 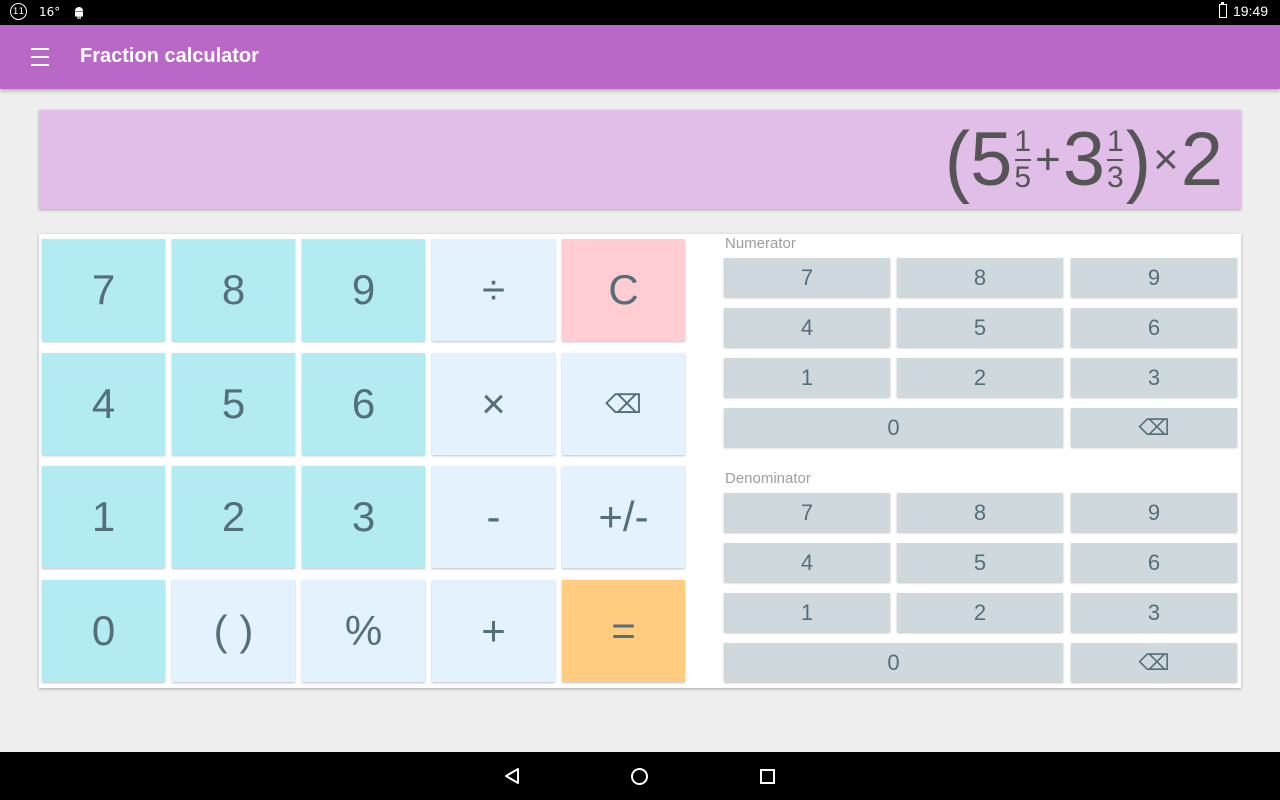 What do you see at coordinates (623, 631) in the screenshot?
I see `equals-button: =` at bounding box center [623, 631].